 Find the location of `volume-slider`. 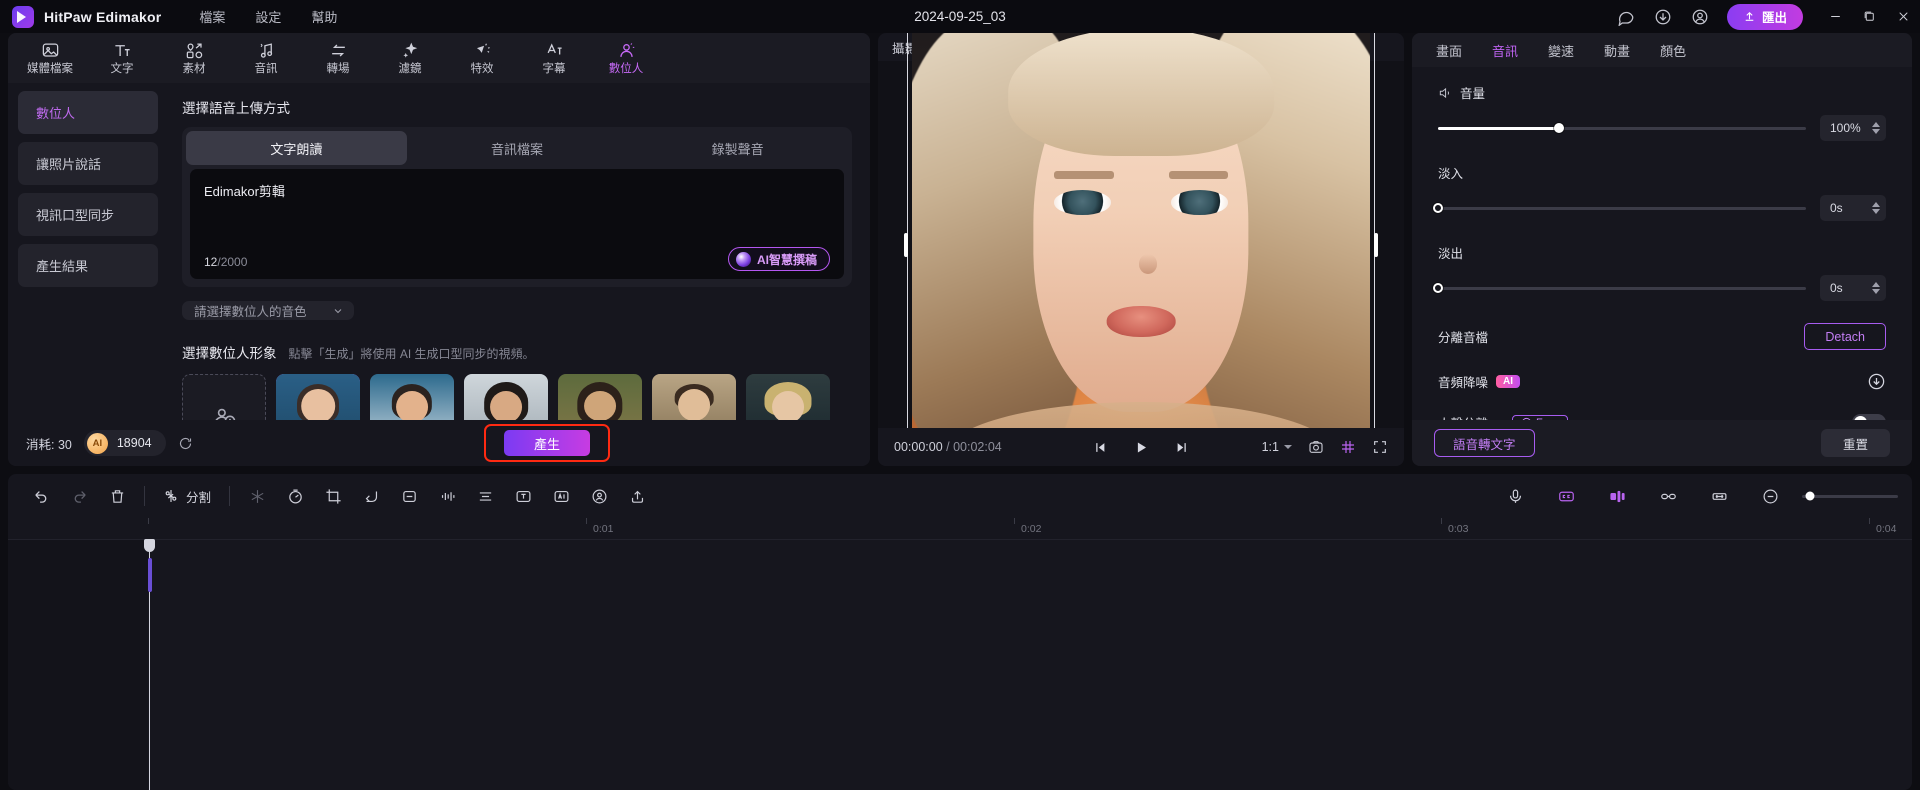

volume-slider is located at coordinates (1622, 128).